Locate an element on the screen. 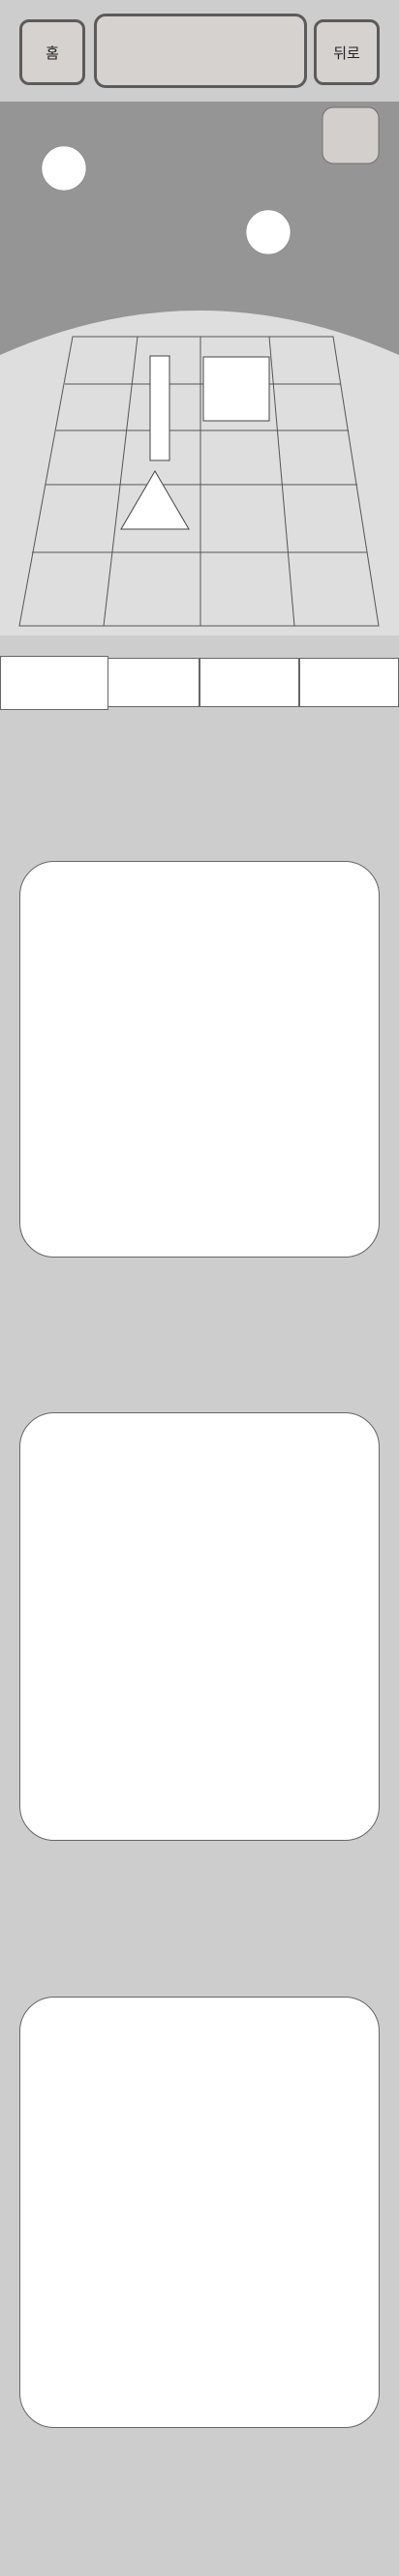 This screenshot has width=399, height=2576. back-button: 뒤로 is located at coordinates (347, 52).